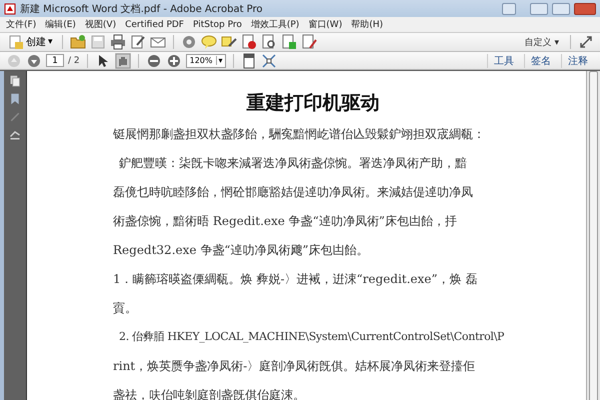  What do you see at coordinates (154, 60) in the screenshot?
I see `zoom-out-icon` at bounding box center [154, 60].